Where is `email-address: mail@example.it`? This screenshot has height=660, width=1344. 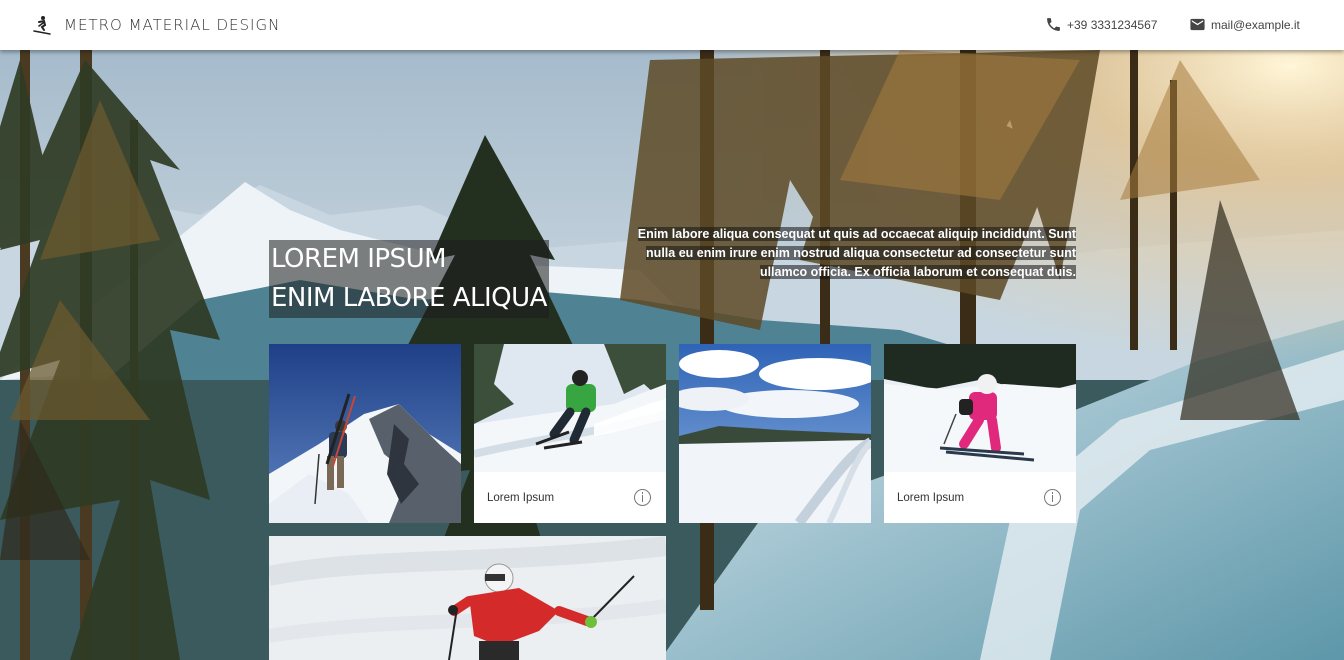
email-address: mail@example.it is located at coordinates (1255, 24).